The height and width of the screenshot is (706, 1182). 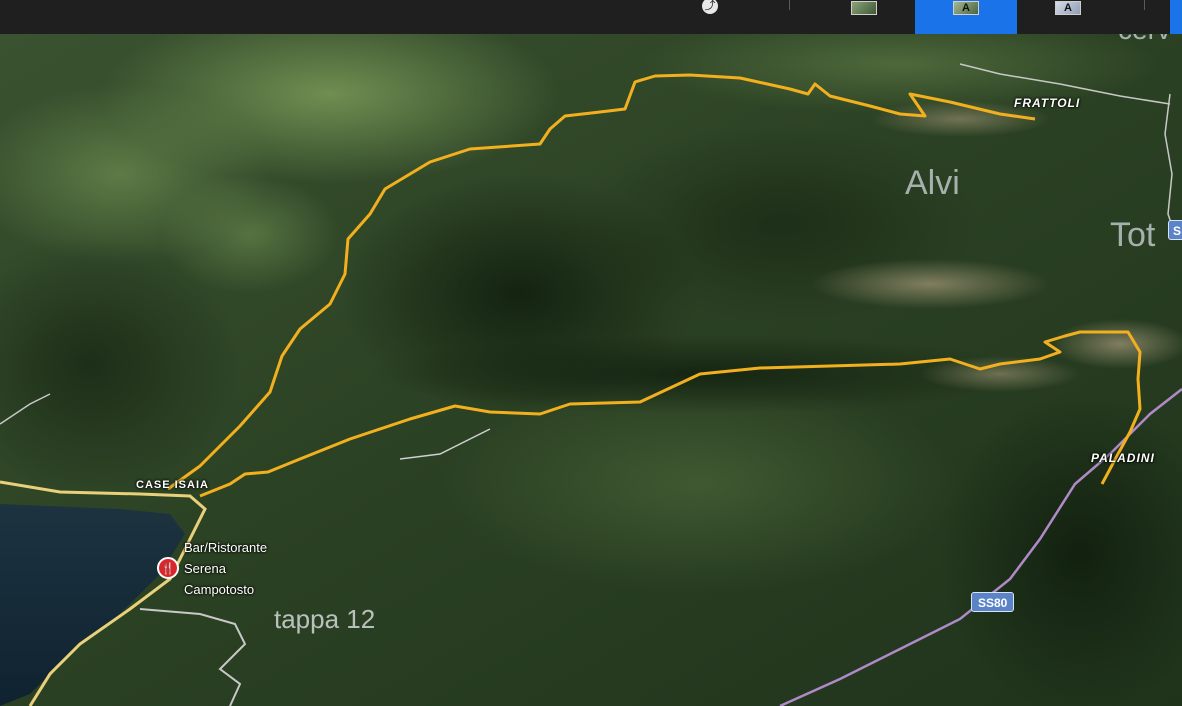 I want to click on map-style-road-button, so click(x=864, y=17).